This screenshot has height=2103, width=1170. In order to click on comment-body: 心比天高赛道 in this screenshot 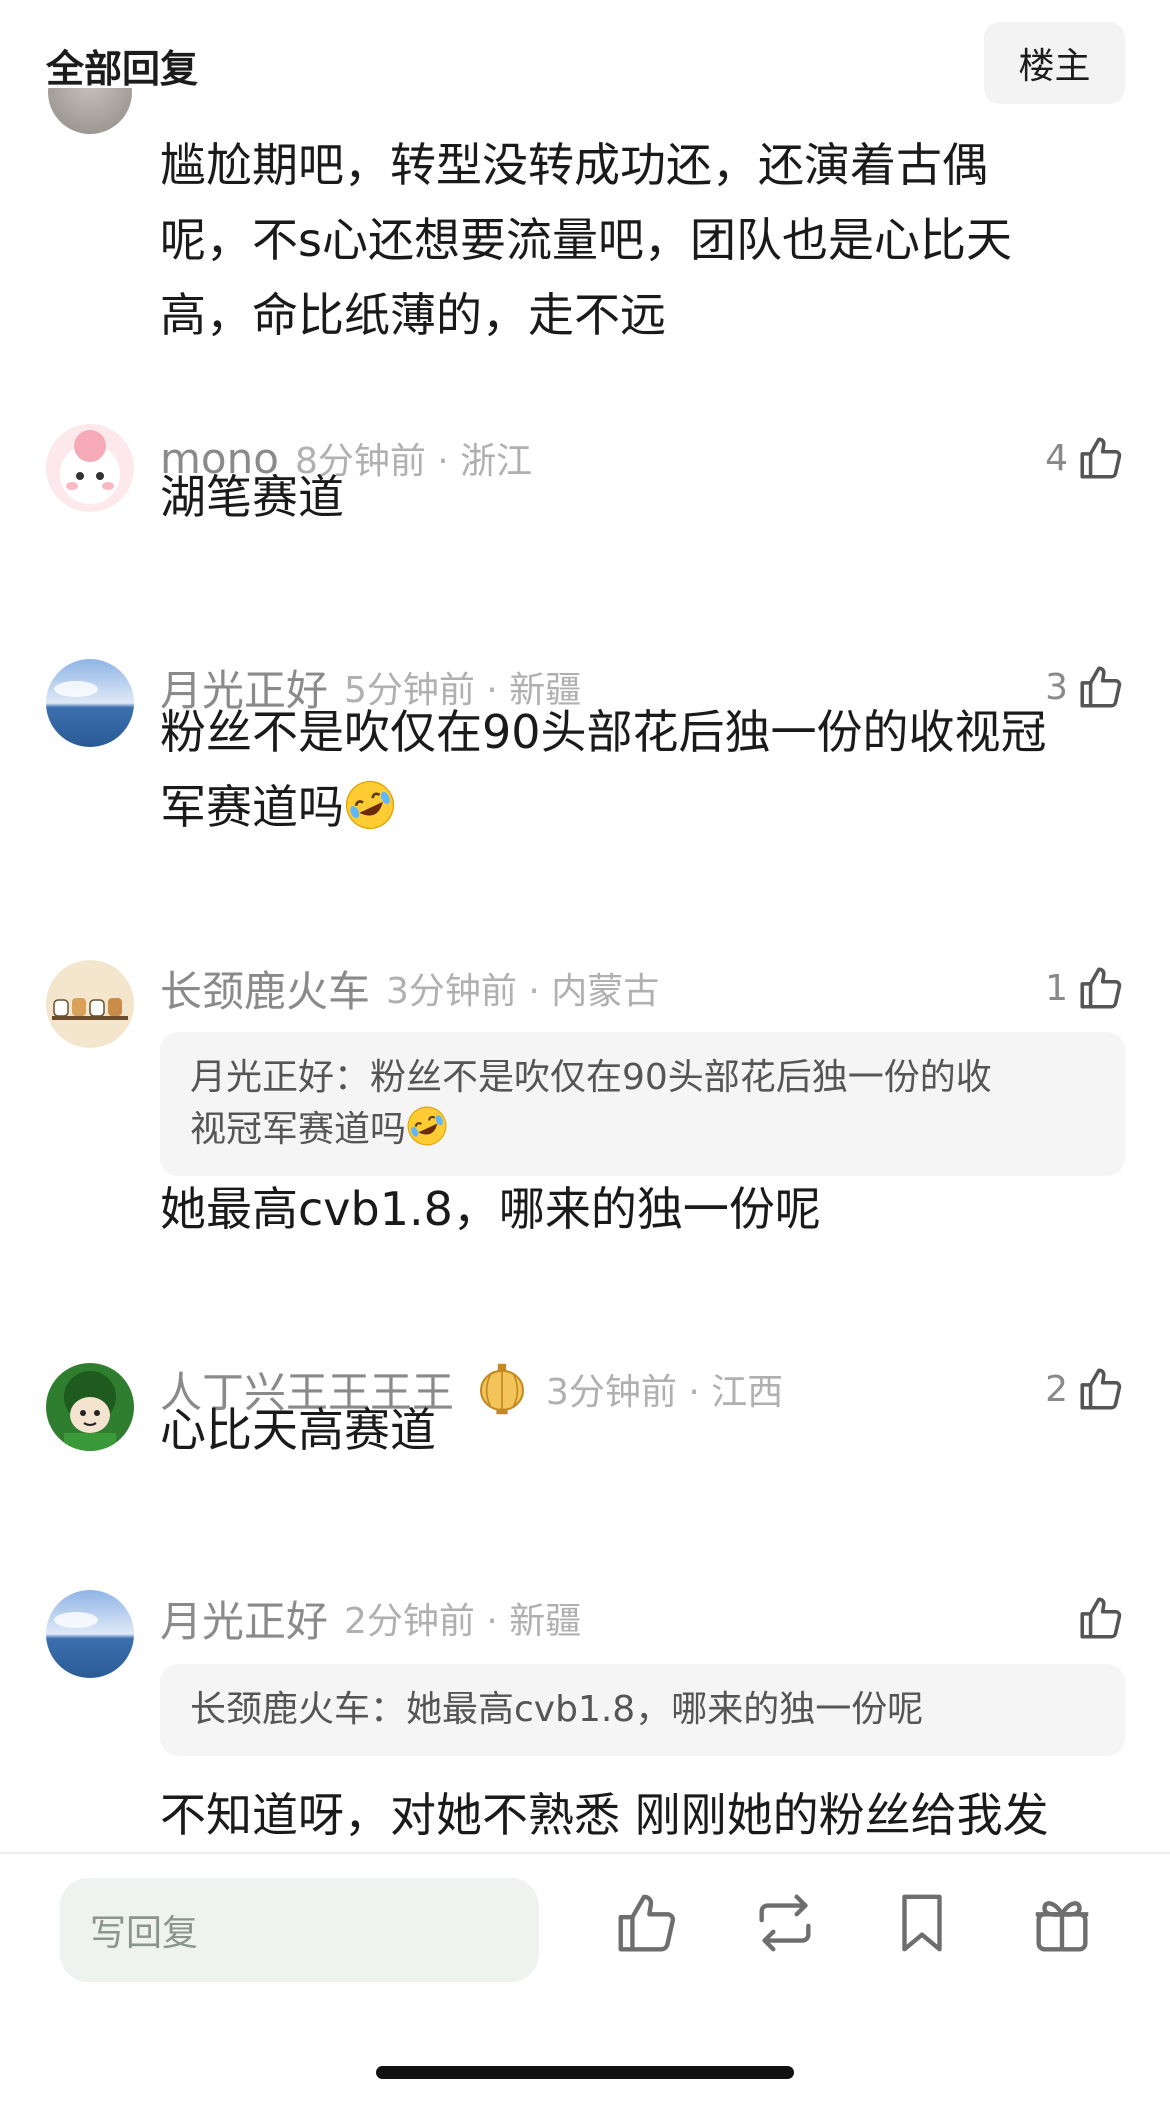, I will do `click(298, 1430)`.